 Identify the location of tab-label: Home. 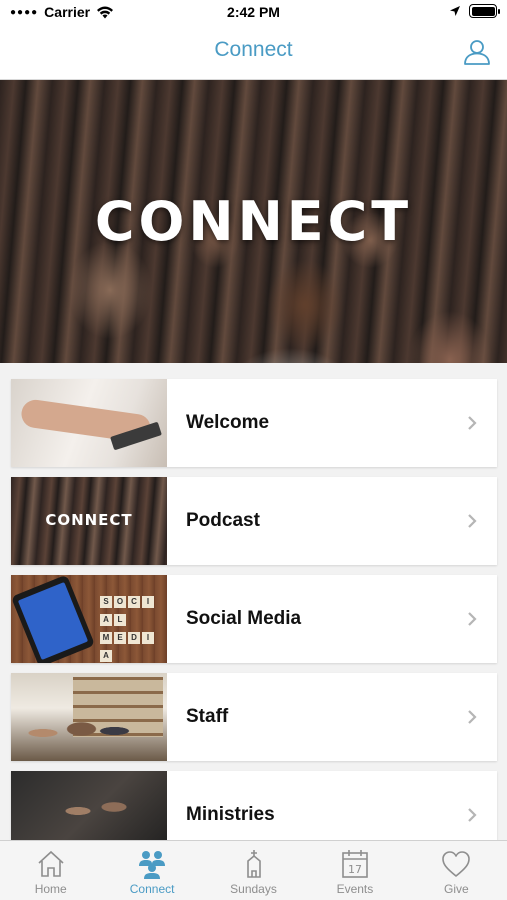
(50, 889).